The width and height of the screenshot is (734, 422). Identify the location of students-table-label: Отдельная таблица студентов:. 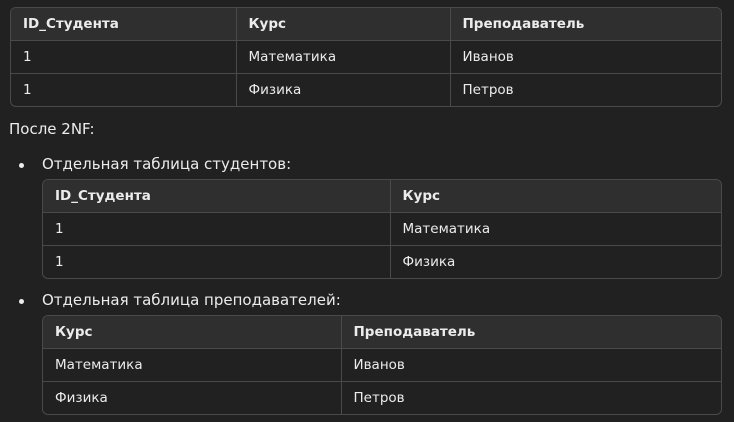
(167, 164).